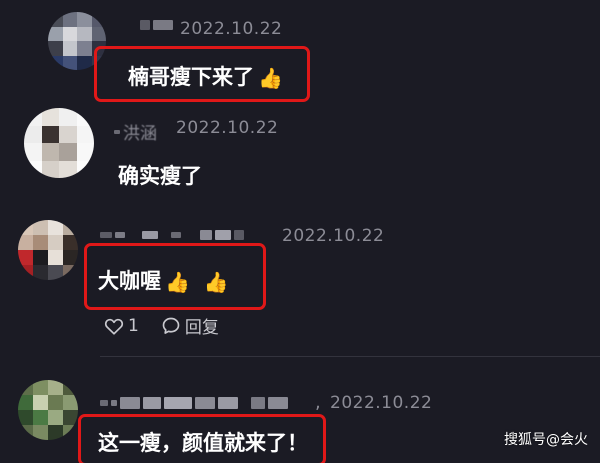  What do you see at coordinates (114, 326) in the screenshot?
I see `heart-outline-icon` at bounding box center [114, 326].